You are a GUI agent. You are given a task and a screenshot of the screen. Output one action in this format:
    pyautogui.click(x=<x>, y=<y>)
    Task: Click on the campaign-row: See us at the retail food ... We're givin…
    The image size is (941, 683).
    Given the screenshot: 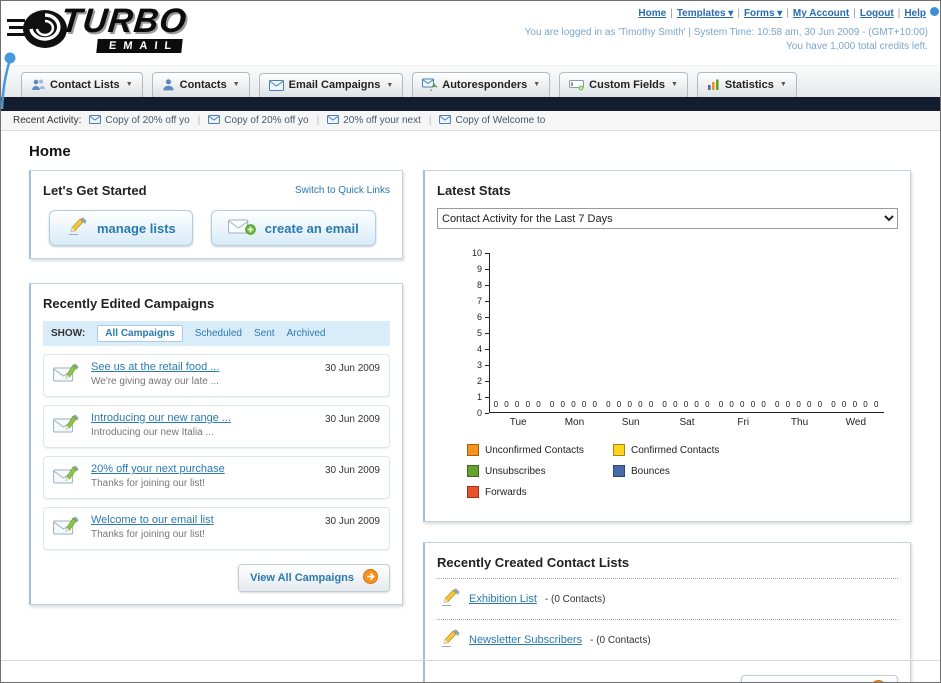 What is the action you would take?
    pyautogui.click(x=216, y=375)
    